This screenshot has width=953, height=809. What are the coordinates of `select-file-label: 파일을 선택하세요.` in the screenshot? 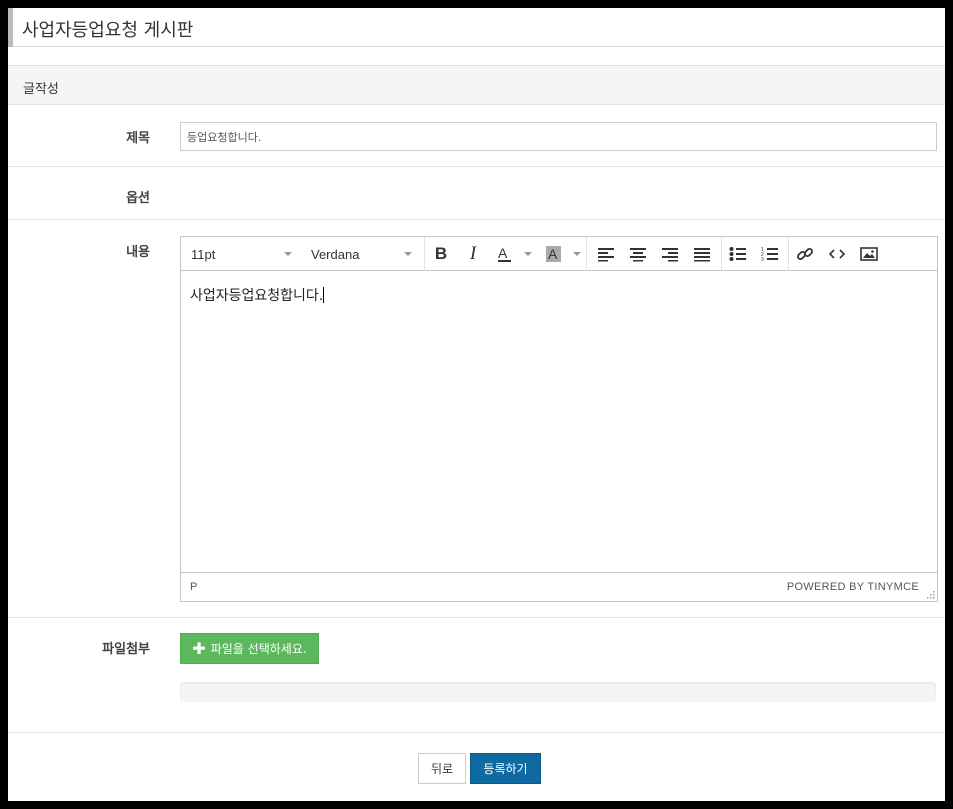 It's located at (258, 649).